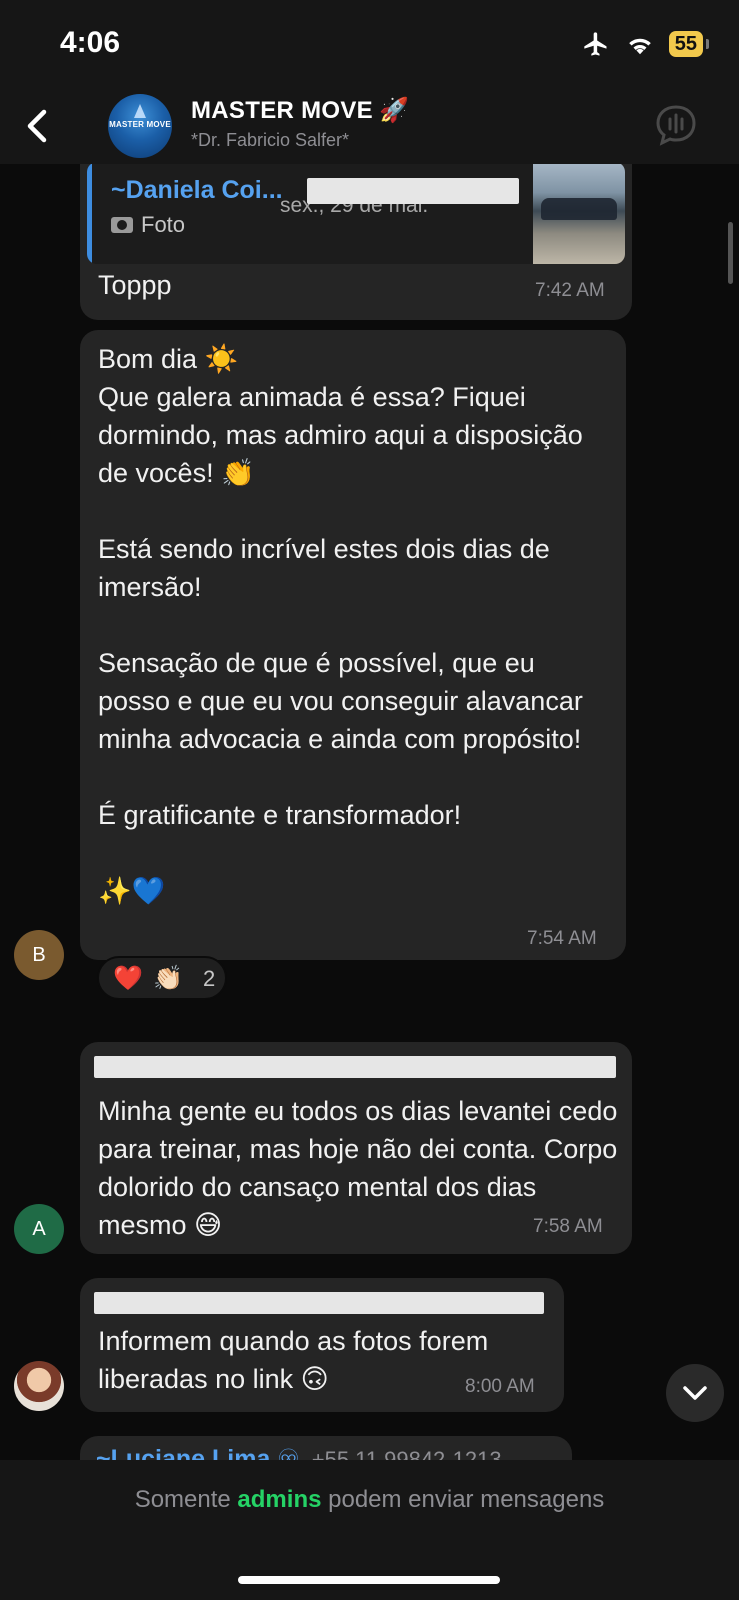 This screenshot has width=739, height=1600. I want to click on partial-sender-phone: +55 11 99842-1213, so click(406, 1453).